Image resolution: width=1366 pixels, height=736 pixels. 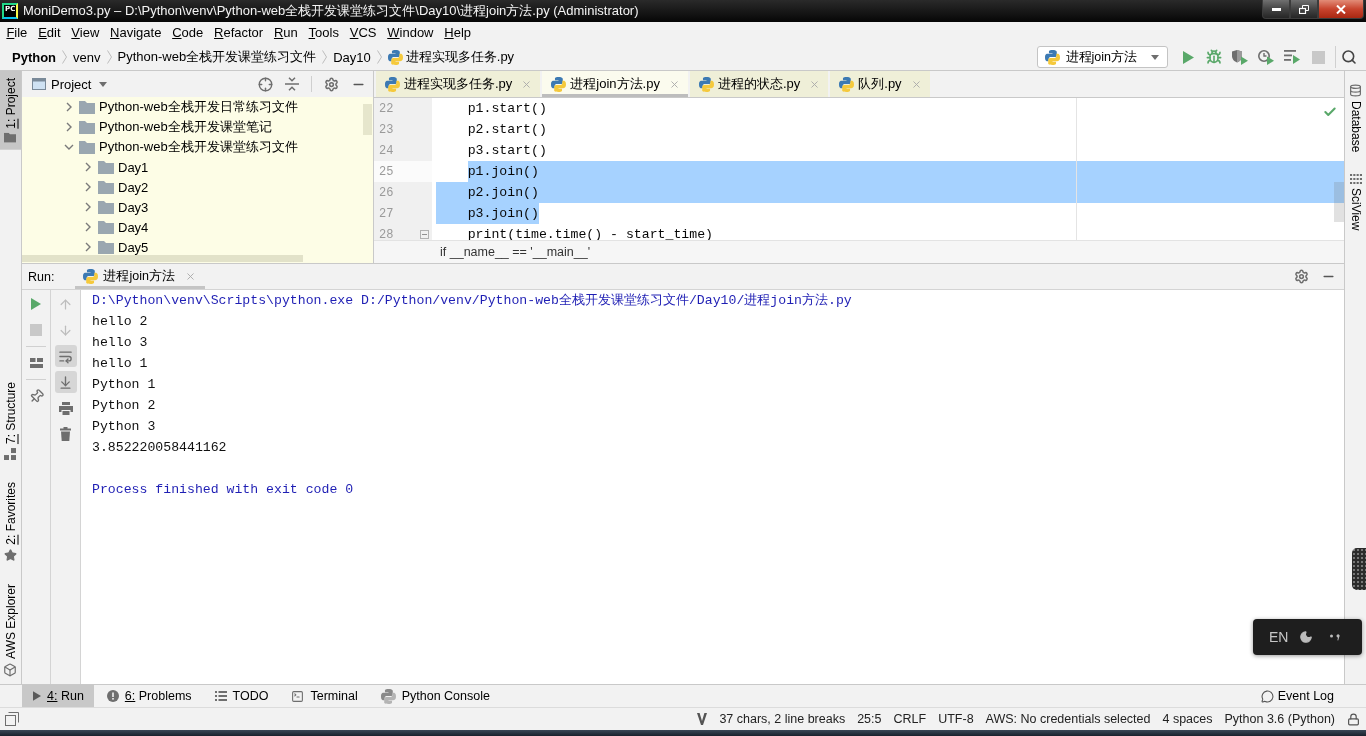 What do you see at coordinates (386, 108) in the screenshot?
I see `line-number: 22` at bounding box center [386, 108].